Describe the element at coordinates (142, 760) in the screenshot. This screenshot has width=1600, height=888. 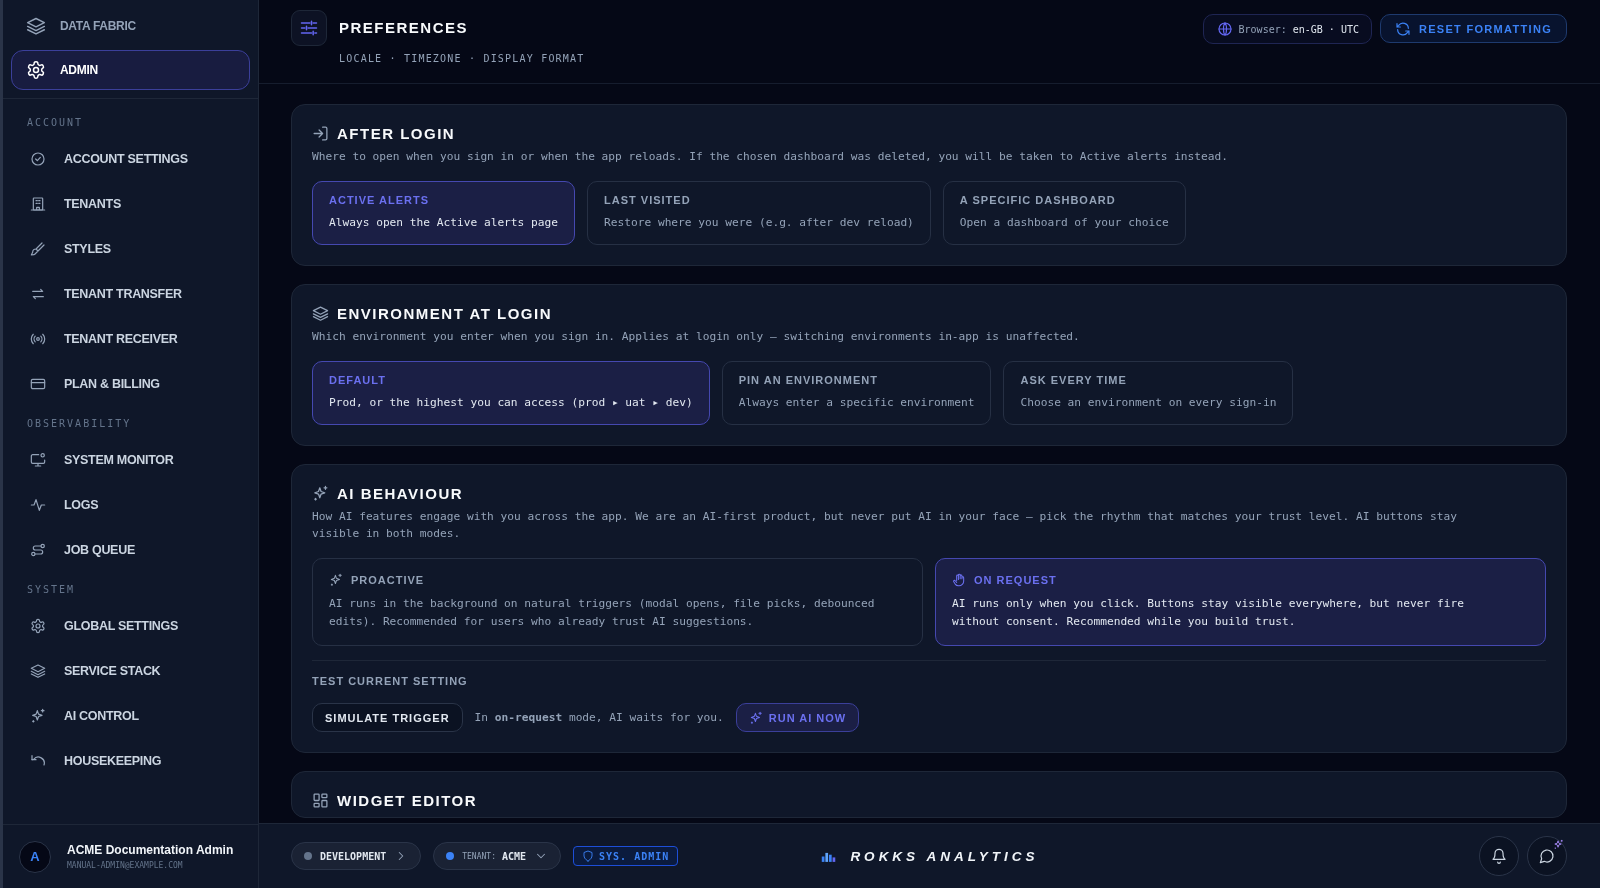
I see `sidebar-item: HOUSEKEEPING` at that location.